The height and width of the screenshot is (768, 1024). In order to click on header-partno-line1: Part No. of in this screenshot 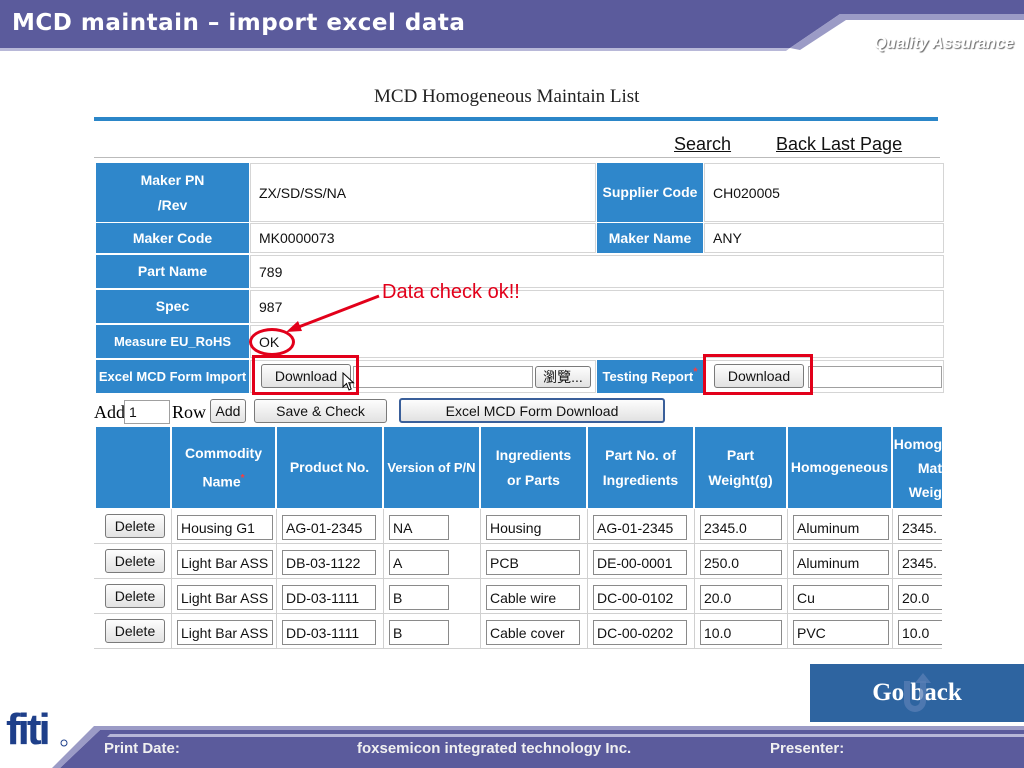, I will do `click(640, 454)`.